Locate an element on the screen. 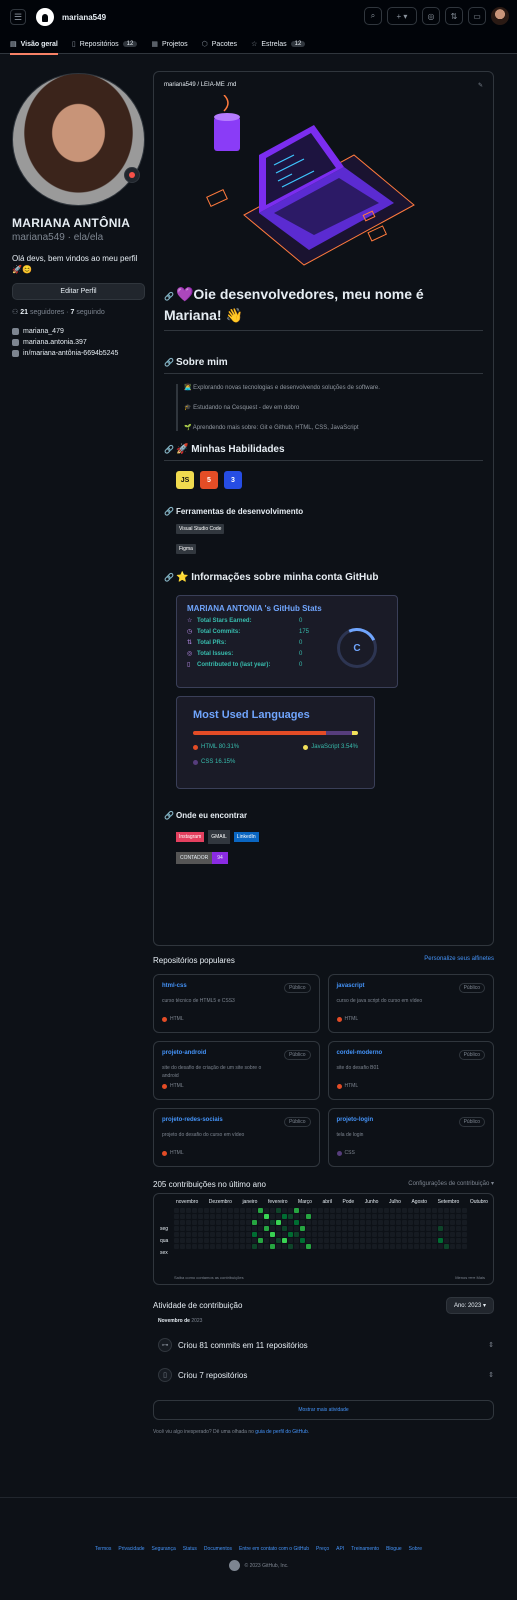 The height and width of the screenshot is (1600, 517). activity-item: ▯ Criou 7 repositórios ⇕ is located at coordinates (326, 1375).